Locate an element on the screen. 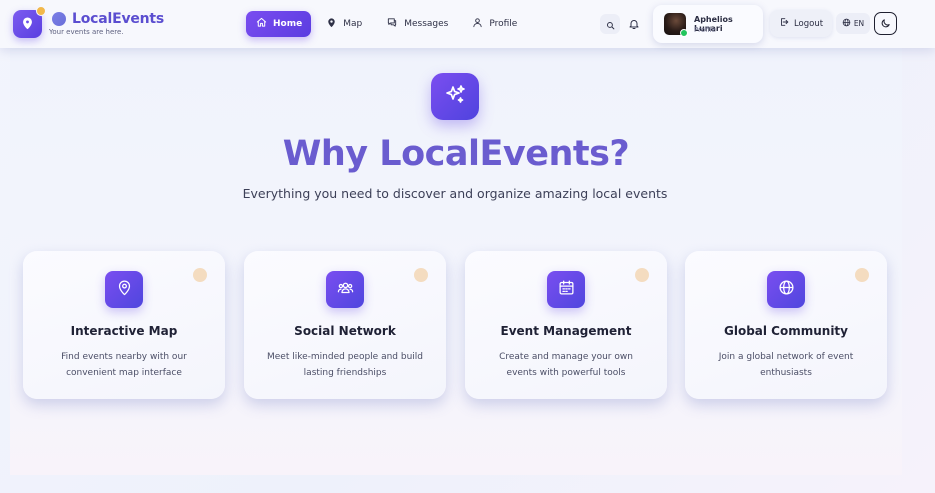  nav-item-messages: Messages is located at coordinates (417, 24).